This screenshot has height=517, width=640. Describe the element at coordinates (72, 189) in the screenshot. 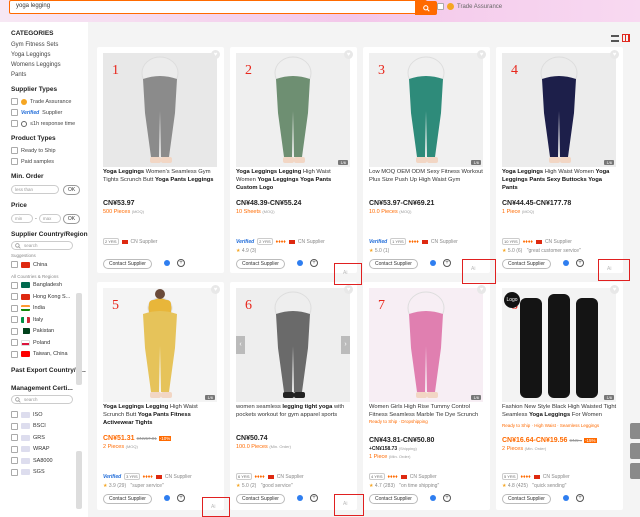

I see `min-order-ok-button: OK` at that location.